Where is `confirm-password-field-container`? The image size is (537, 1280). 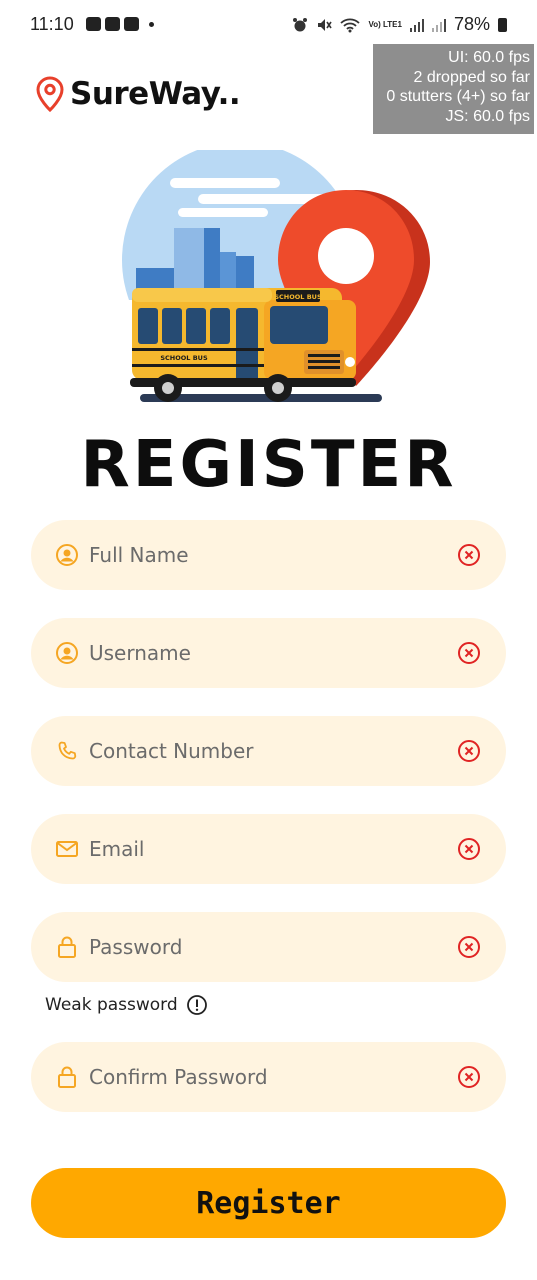
confirm-password-field-container is located at coordinates (268, 1077).